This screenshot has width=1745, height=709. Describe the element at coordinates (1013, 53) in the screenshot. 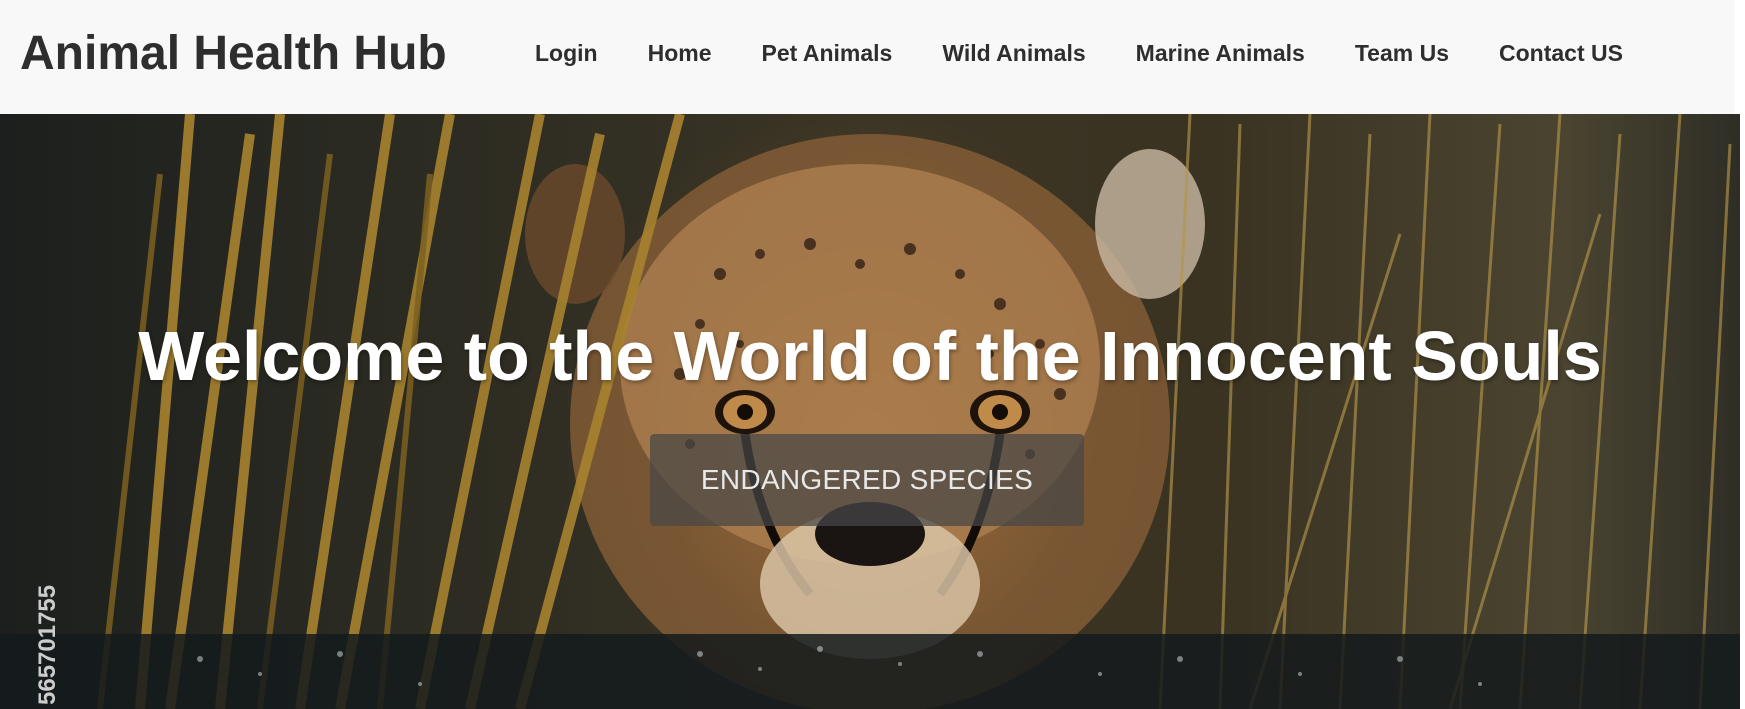

I see `nav-link-wild-animals: Wild Animals` at that location.